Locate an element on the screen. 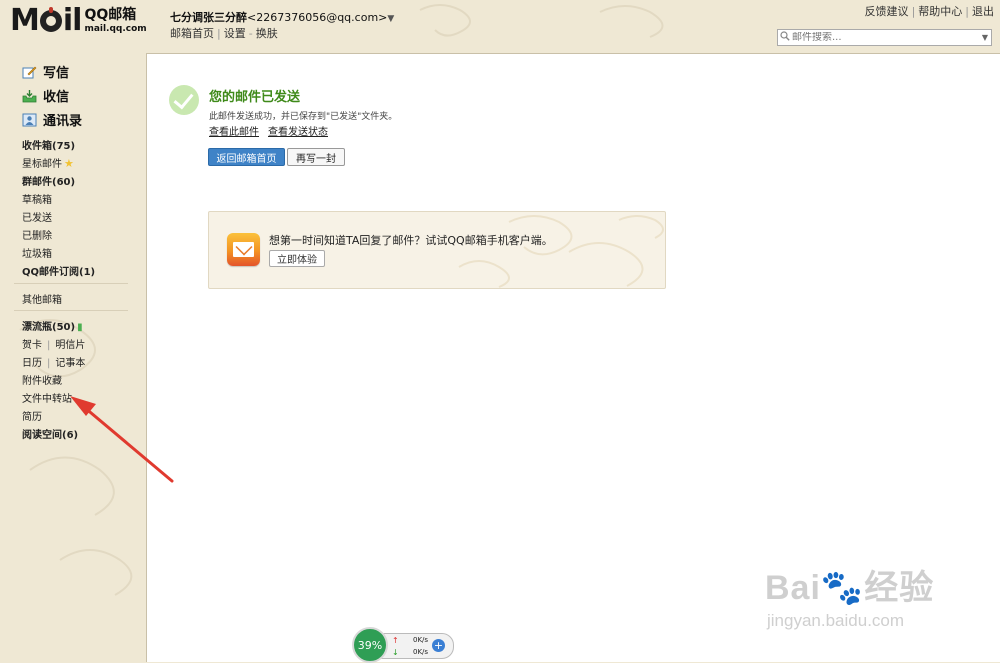  mail-search-box: ▼ is located at coordinates (884, 37).